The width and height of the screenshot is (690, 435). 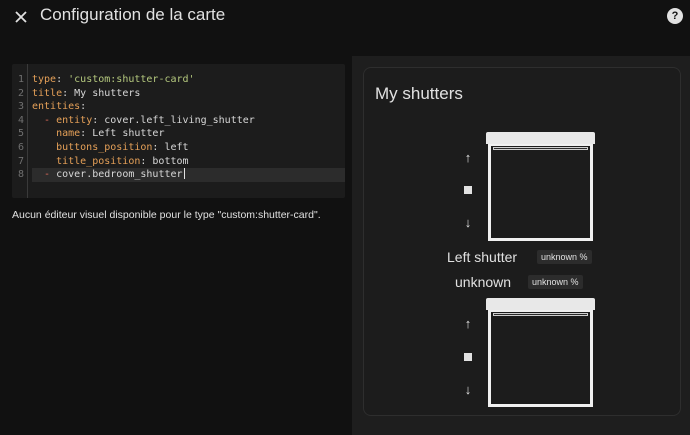 What do you see at coordinates (20, 79) in the screenshot?
I see `line-number: 1` at bounding box center [20, 79].